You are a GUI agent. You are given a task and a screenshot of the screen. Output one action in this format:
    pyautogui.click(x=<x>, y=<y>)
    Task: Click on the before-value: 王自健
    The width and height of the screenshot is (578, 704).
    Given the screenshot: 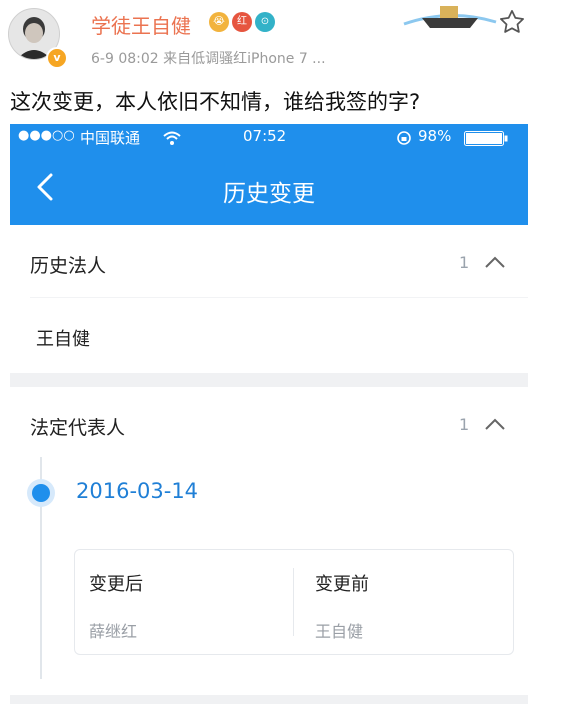 What is the action you would take?
    pyautogui.click(x=339, y=631)
    